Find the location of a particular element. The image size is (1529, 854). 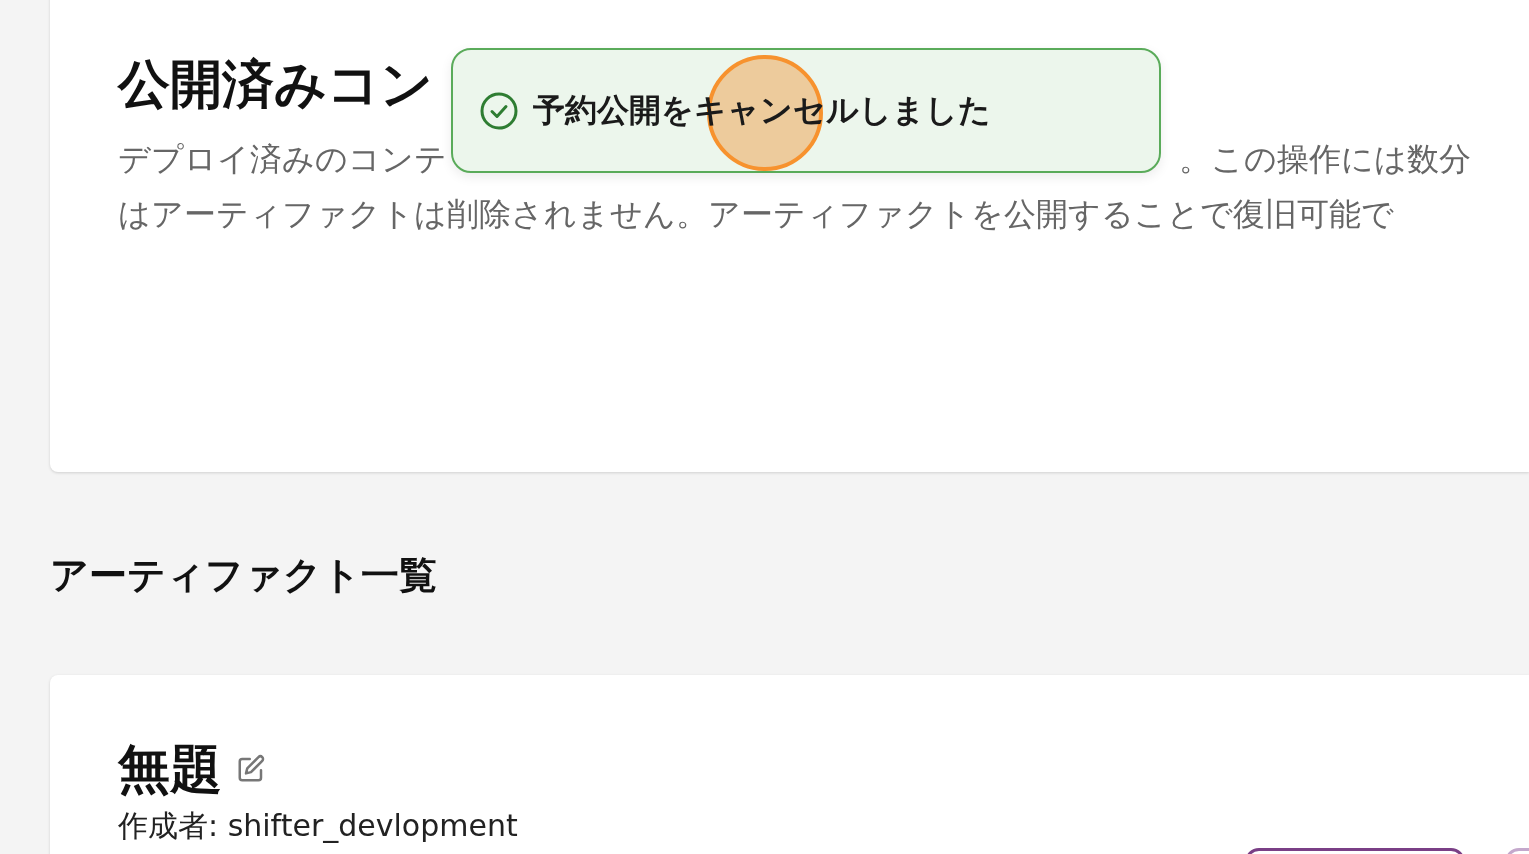

description-text: デプロイ済みのコンテ is located at coordinates (282, 159).